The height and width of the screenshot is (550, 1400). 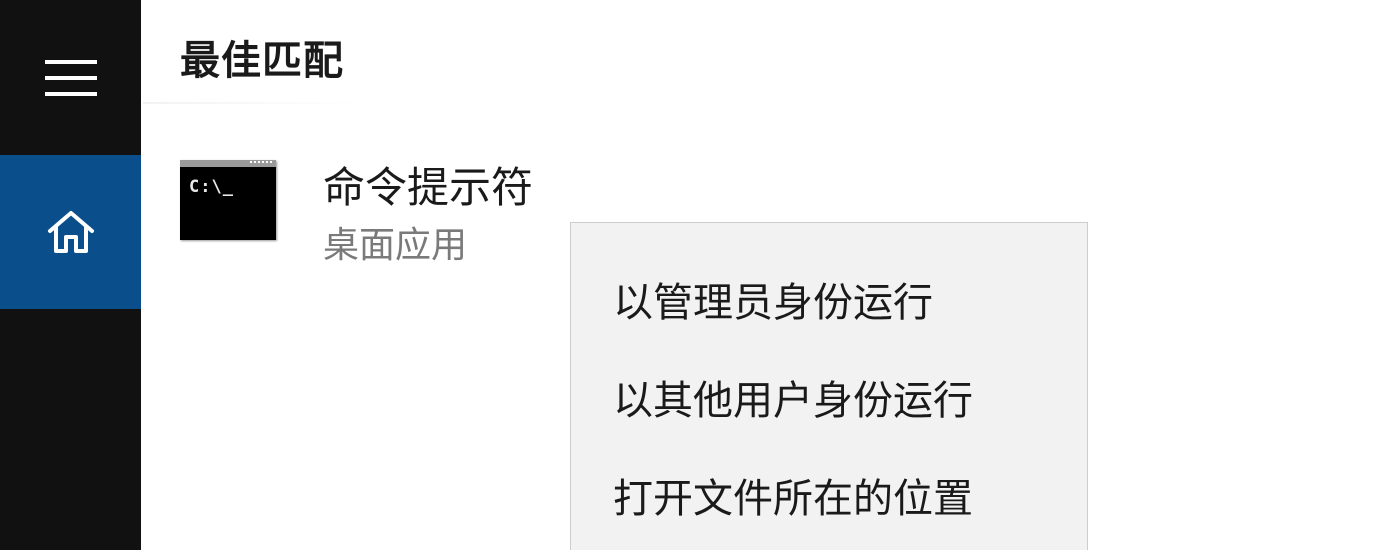 I want to click on app-name: 命令提示符, so click(x=428, y=187).